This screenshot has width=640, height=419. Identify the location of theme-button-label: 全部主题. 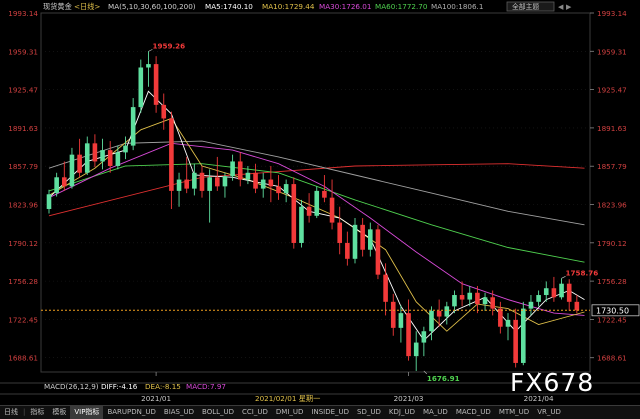
(525, 6).